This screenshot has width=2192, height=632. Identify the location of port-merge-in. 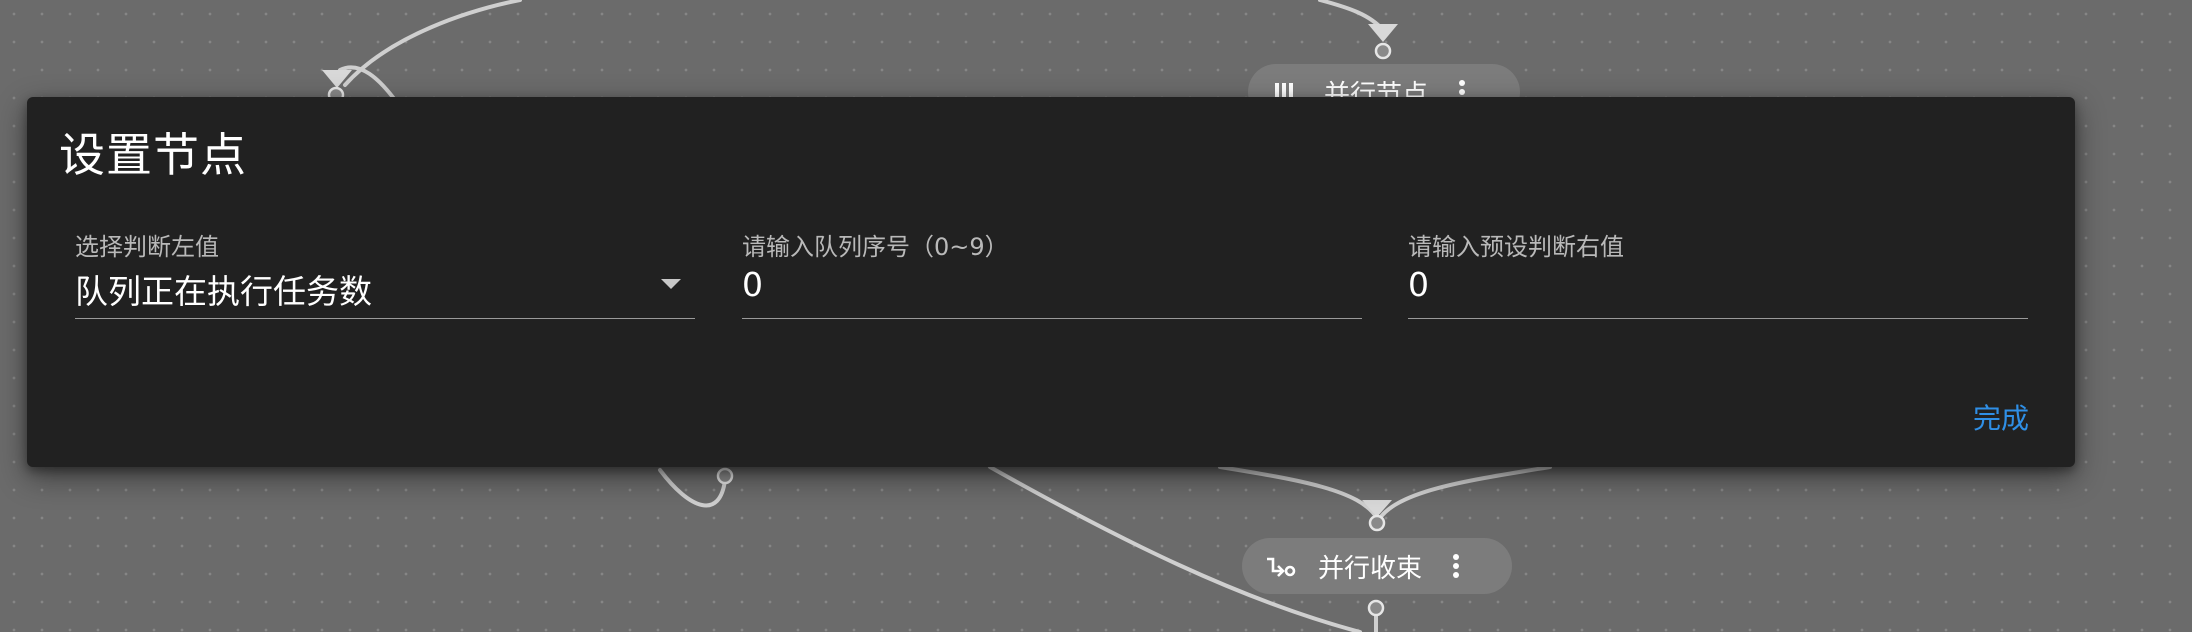
(1377, 523).